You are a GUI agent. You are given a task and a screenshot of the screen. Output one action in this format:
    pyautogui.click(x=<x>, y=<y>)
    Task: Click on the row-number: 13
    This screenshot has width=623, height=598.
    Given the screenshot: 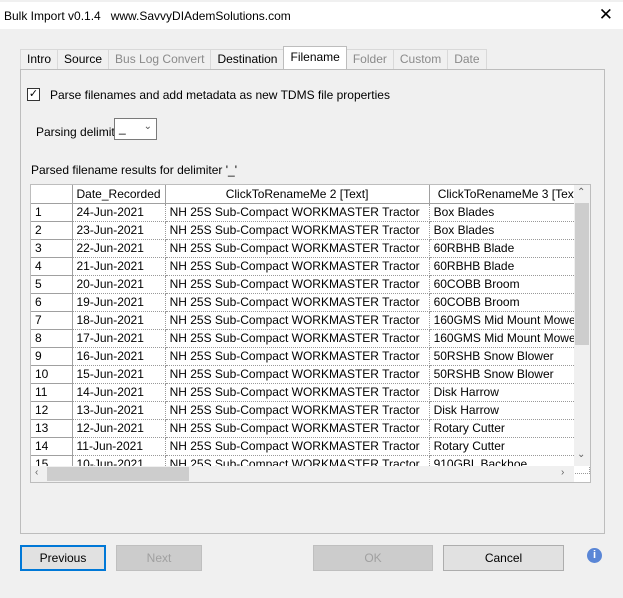 What is the action you would take?
    pyautogui.click(x=52, y=428)
    